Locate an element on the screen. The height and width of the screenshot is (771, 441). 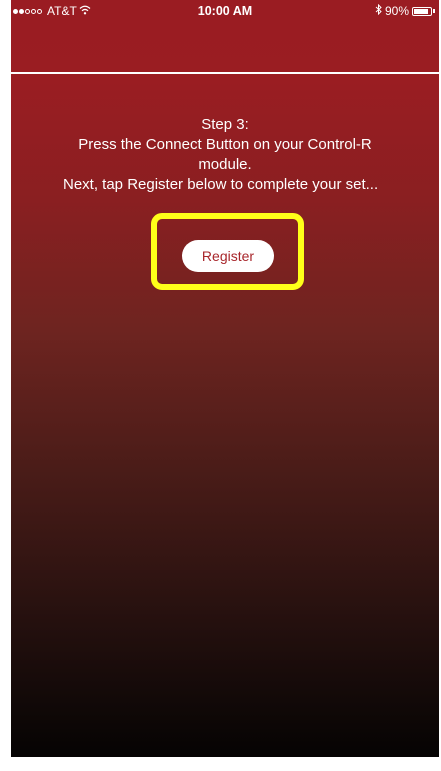
battery-percent: 90% is located at coordinates (396, 11).